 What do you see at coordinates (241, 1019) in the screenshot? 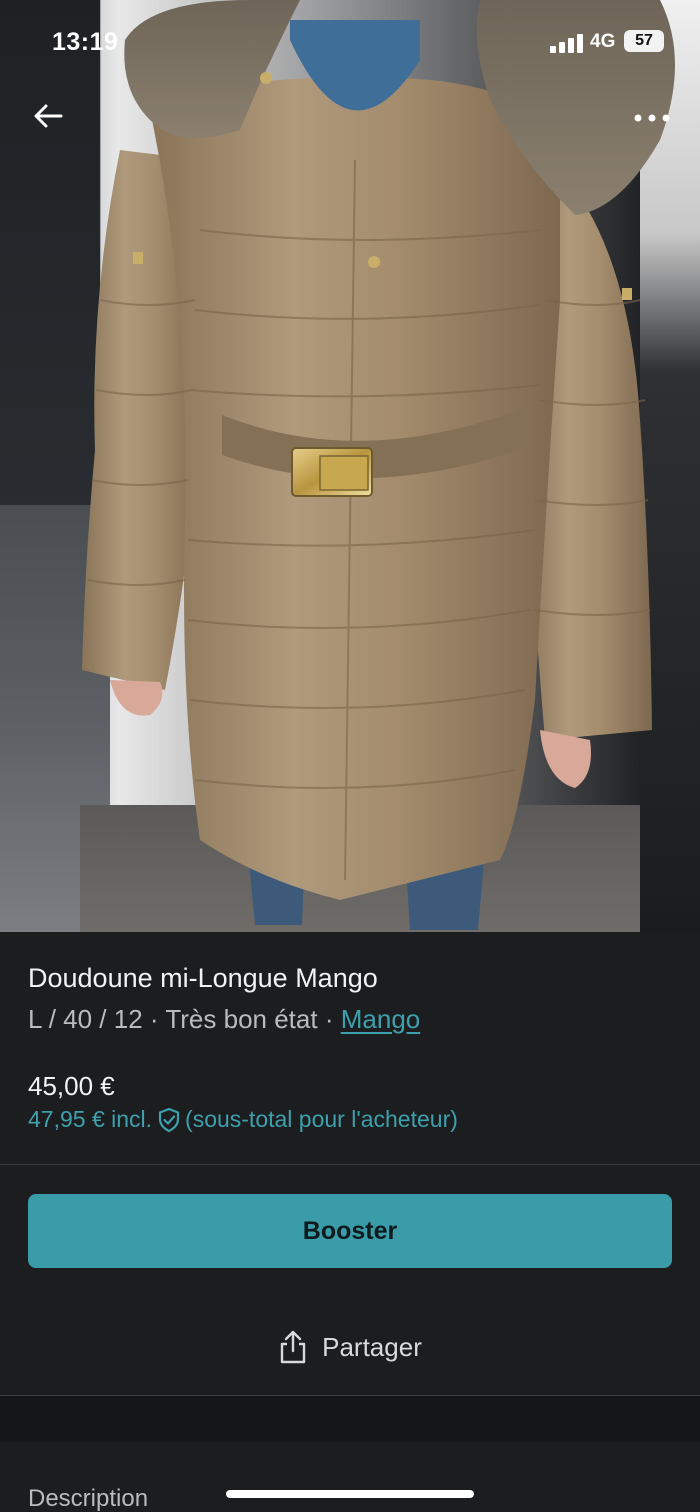
I see `listing-condition: Très bon état` at bounding box center [241, 1019].